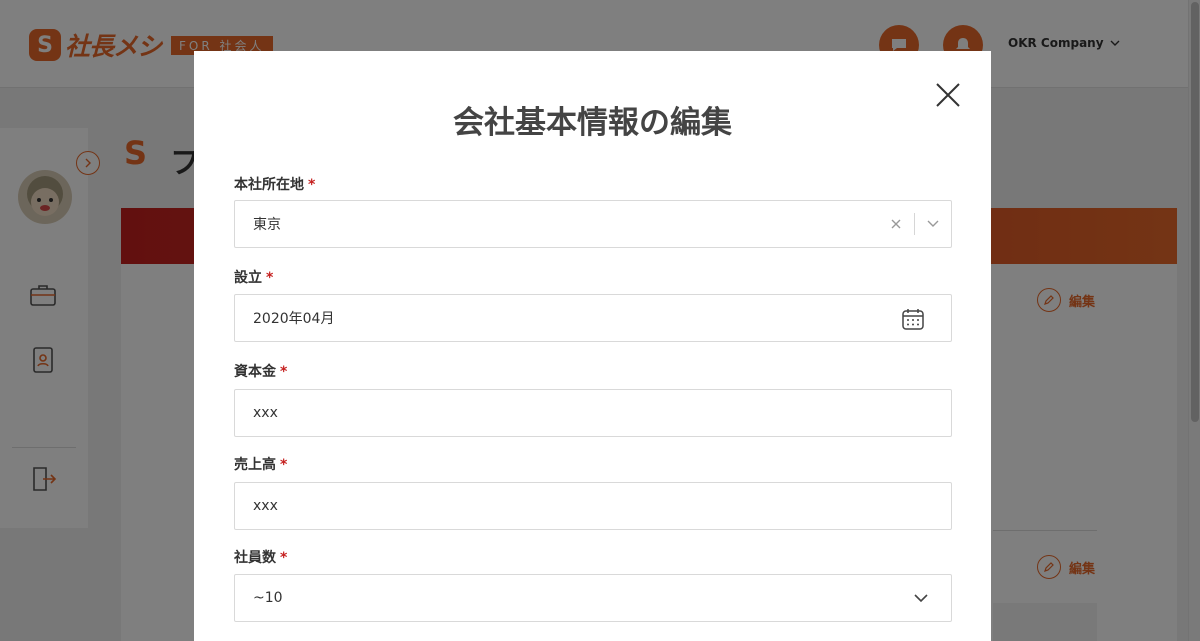  What do you see at coordinates (261, 465) in the screenshot?
I see `sales-label: 売上高 *` at bounding box center [261, 465].